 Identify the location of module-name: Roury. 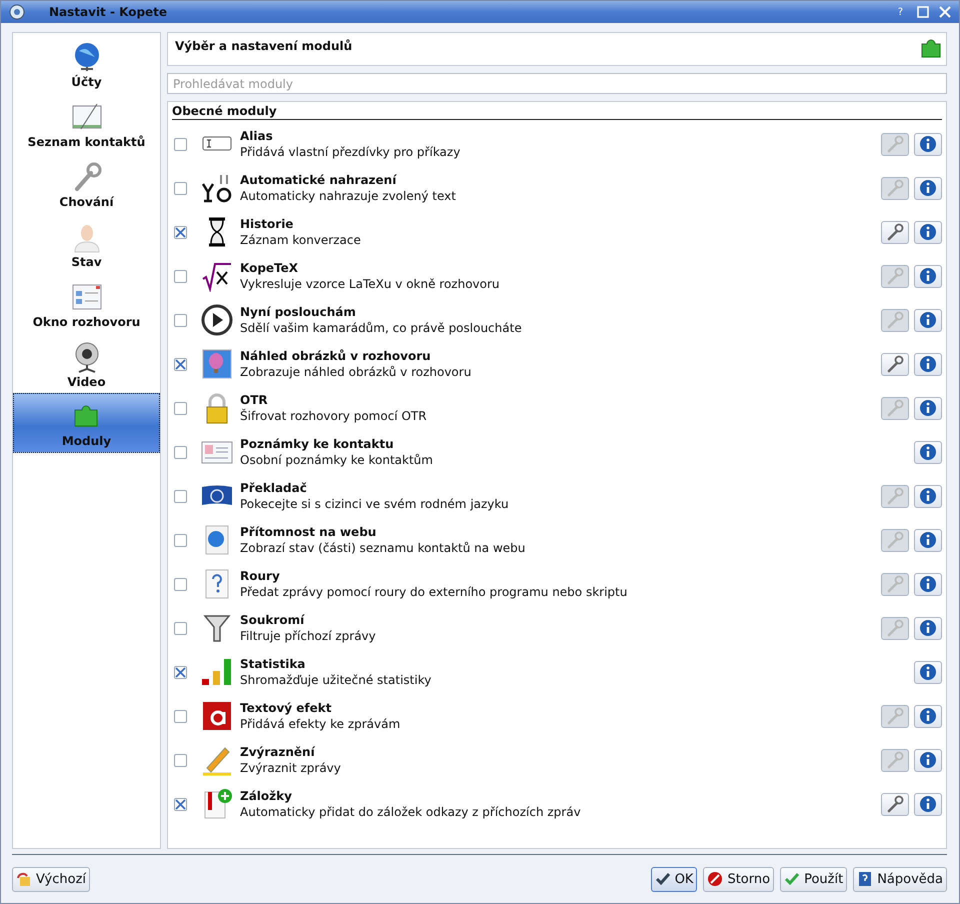
(260, 576).